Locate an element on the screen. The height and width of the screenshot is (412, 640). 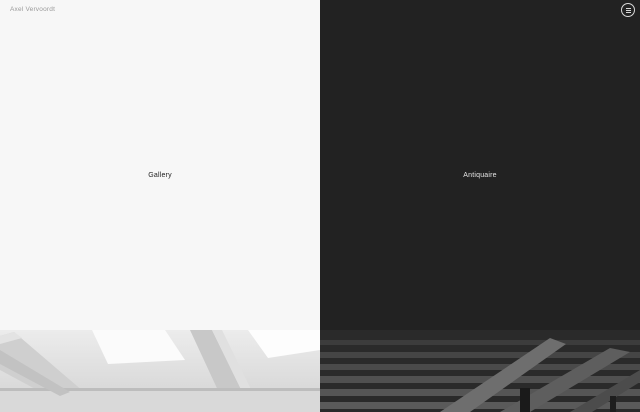
brand-logo-link: Axel Vervoordt is located at coordinates (32, 9).